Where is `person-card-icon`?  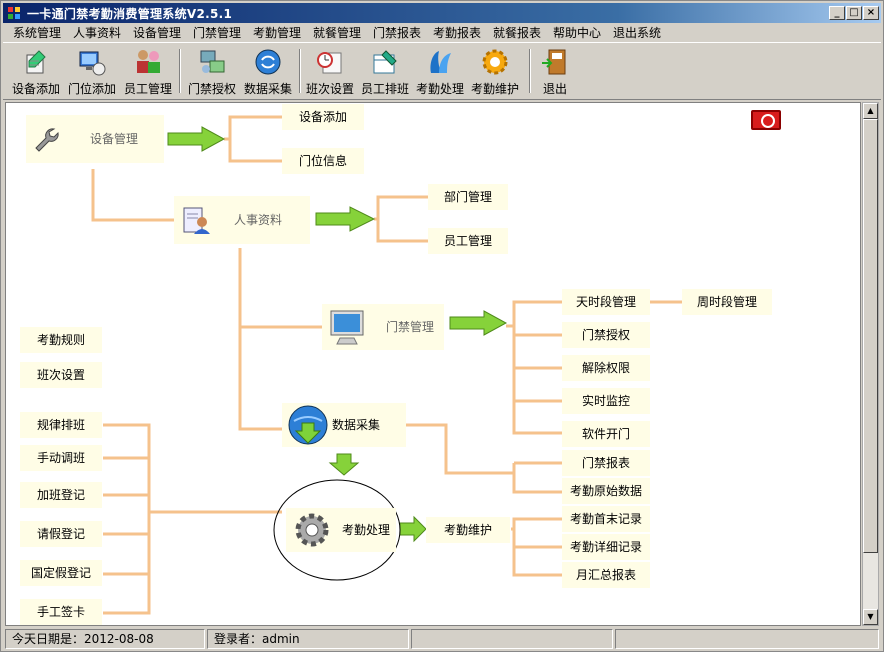 person-card-icon is located at coordinates (196, 220).